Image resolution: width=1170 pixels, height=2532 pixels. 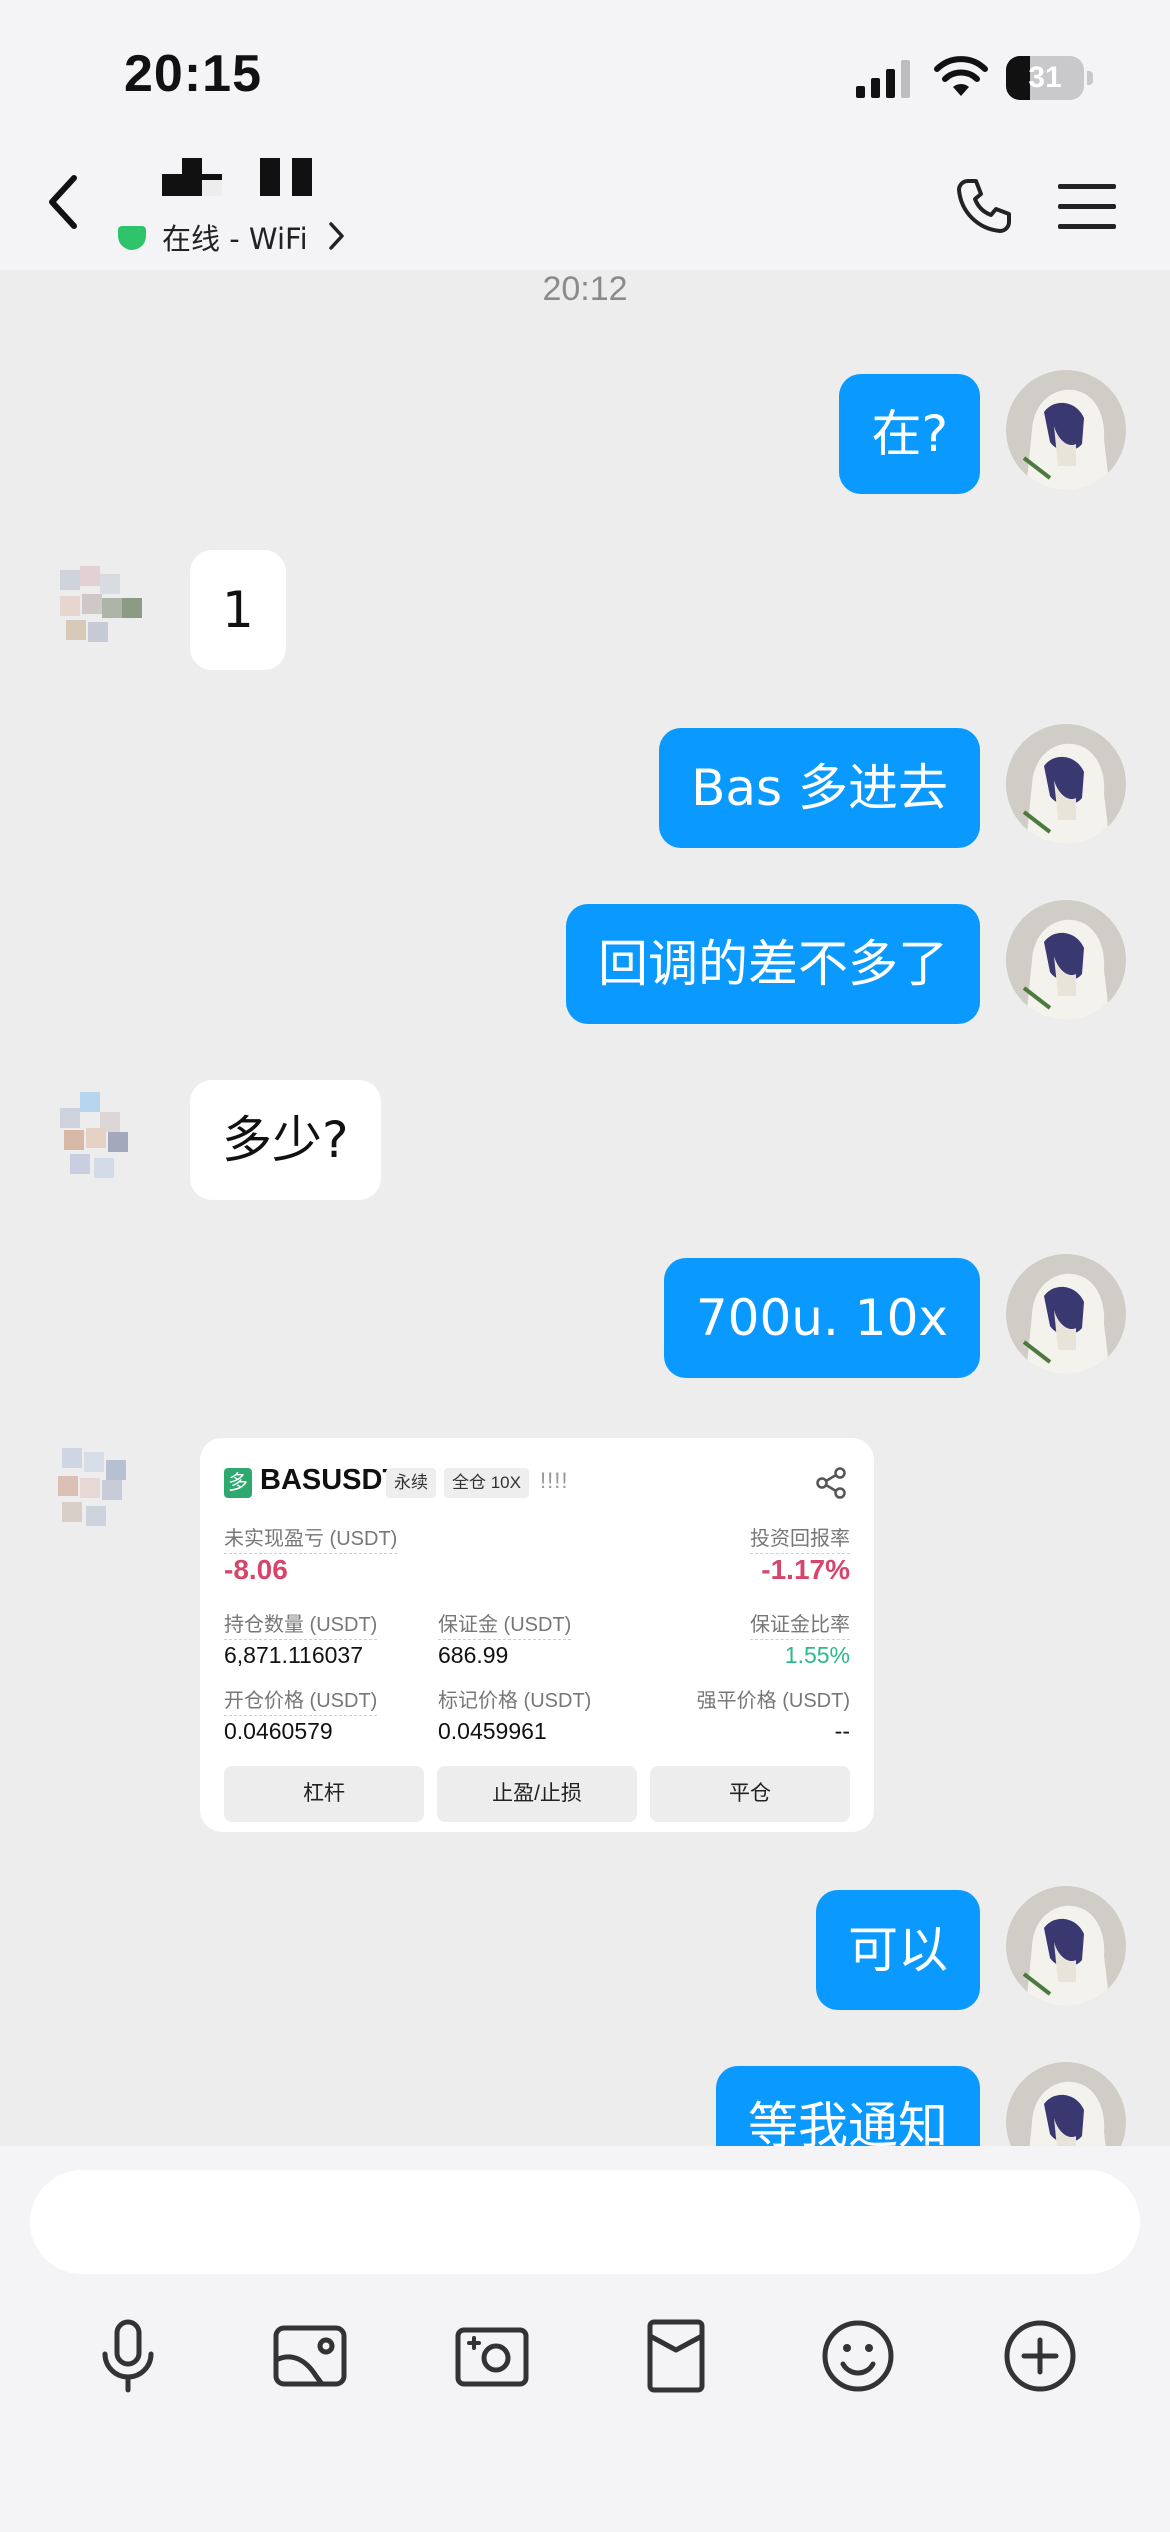 I want to click on close-position-button: 平仓, so click(x=750, y=1794).